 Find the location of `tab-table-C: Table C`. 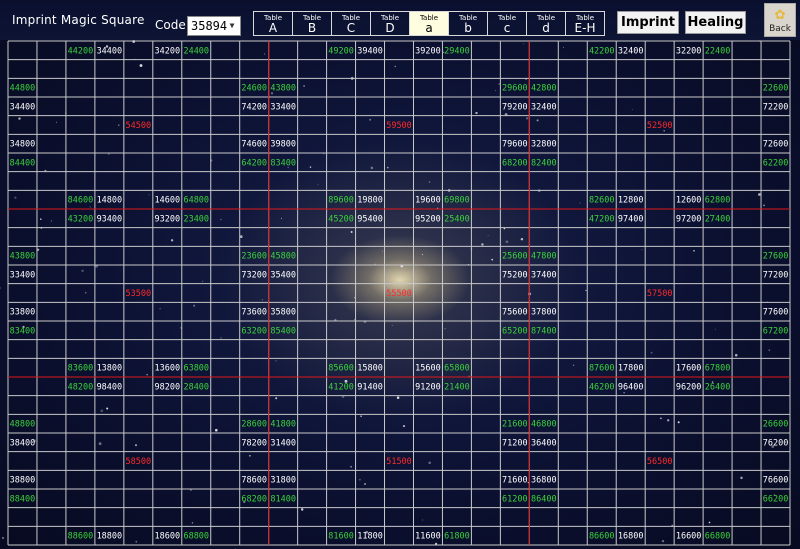

tab-table-C: Table C is located at coordinates (351, 23).